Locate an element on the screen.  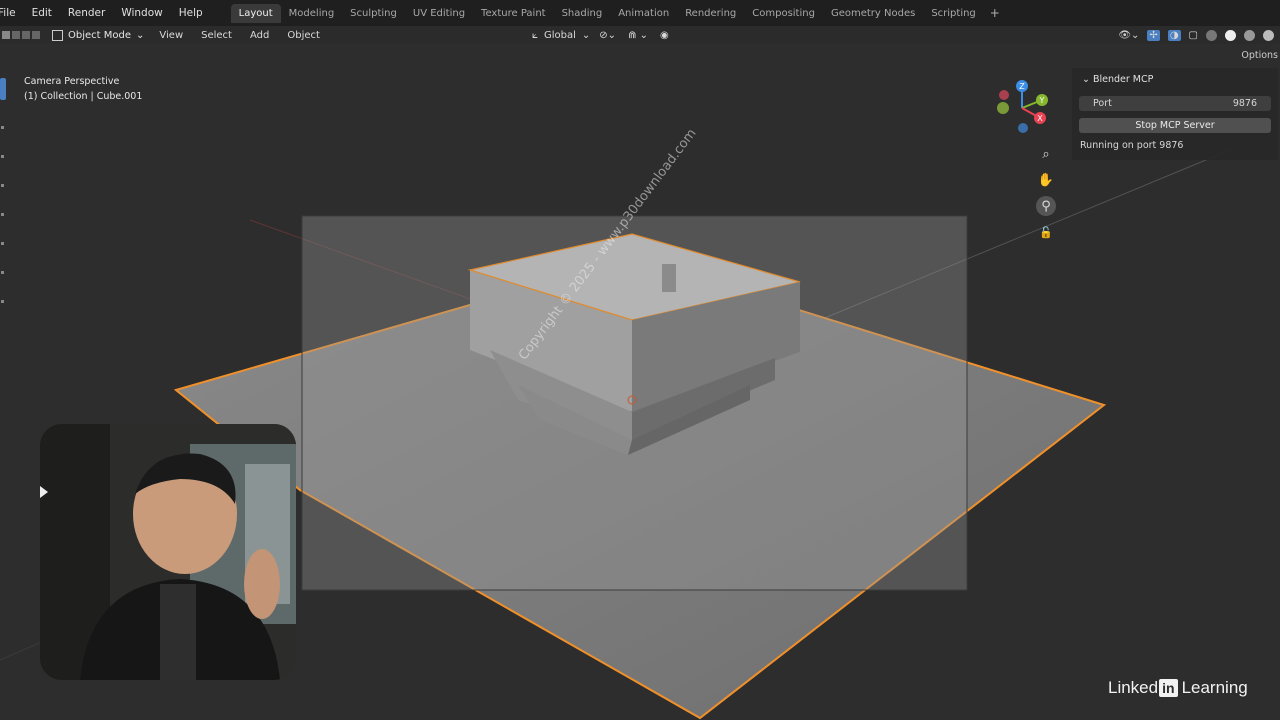
header-menu-object: Object is located at coordinates (303, 35).